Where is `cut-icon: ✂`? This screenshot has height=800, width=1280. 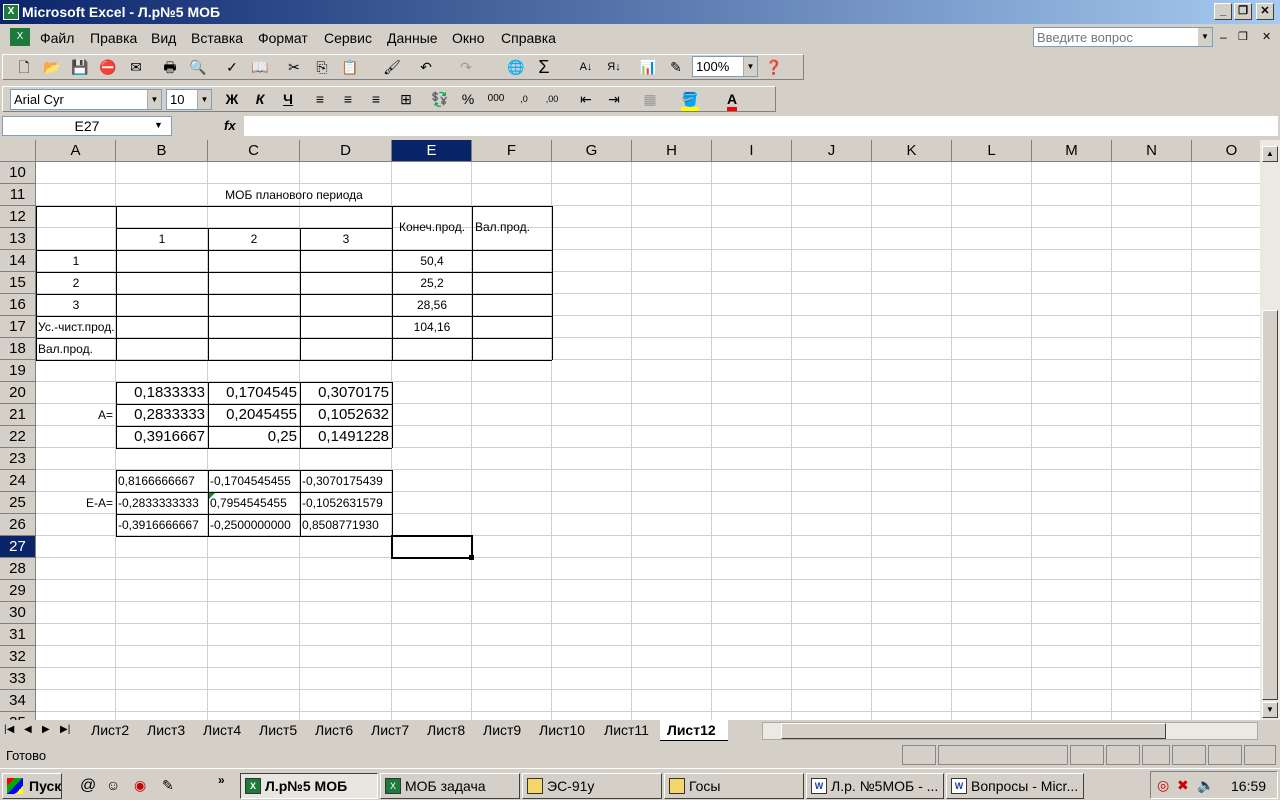
cut-icon: ✂ is located at coordinates (294, 67).